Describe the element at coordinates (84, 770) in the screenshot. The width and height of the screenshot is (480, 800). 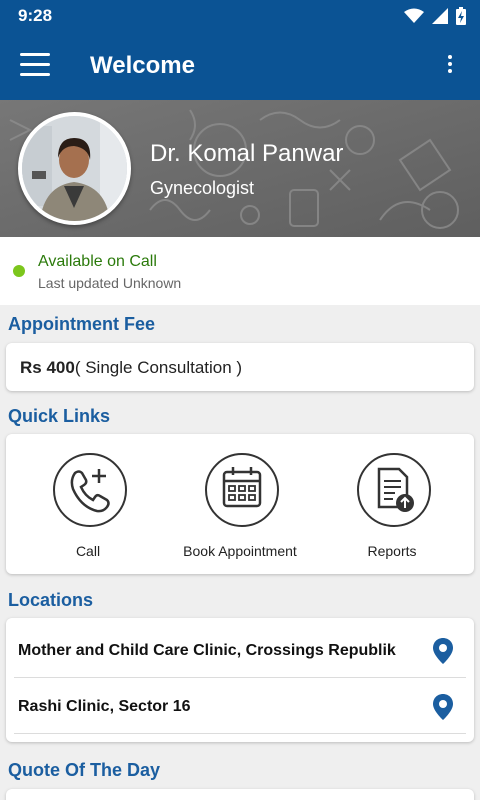
I see `quote-of-the-day-title: Quote Of The Day` at that location.